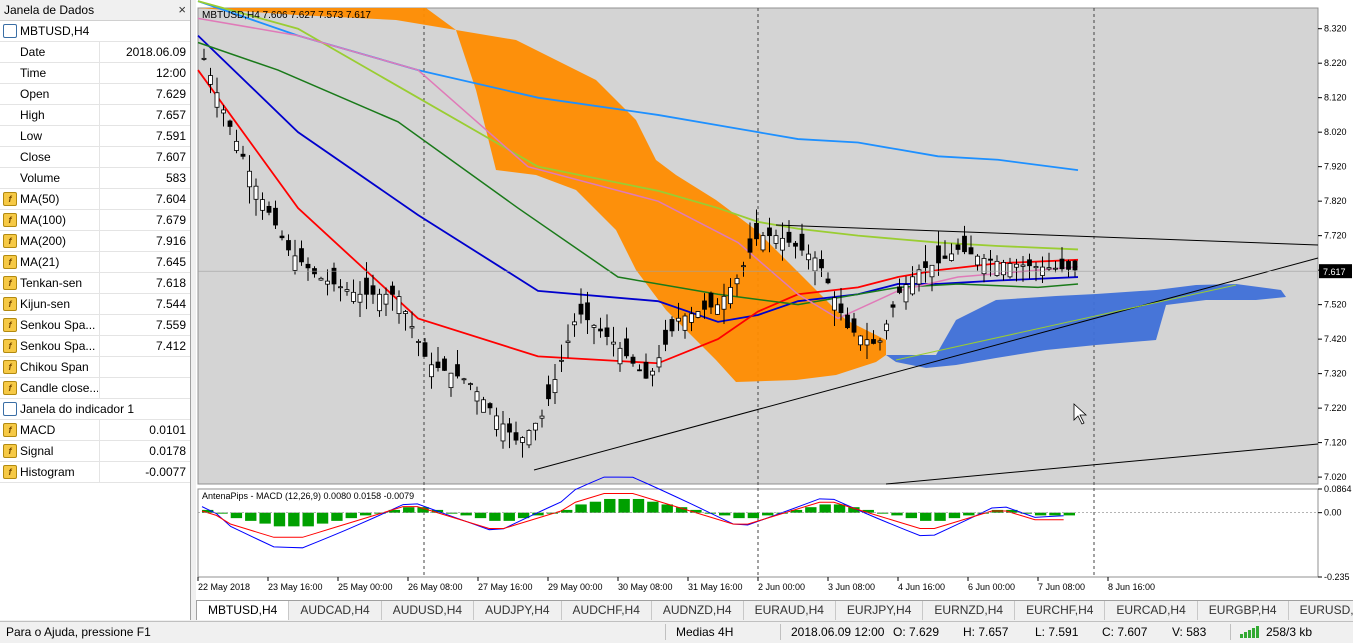 The image size is (1353, 643). What do you see at coordinates (182, 10) in the screenshot?
I see `close-icon: ×` at bounding box center [182, 10].